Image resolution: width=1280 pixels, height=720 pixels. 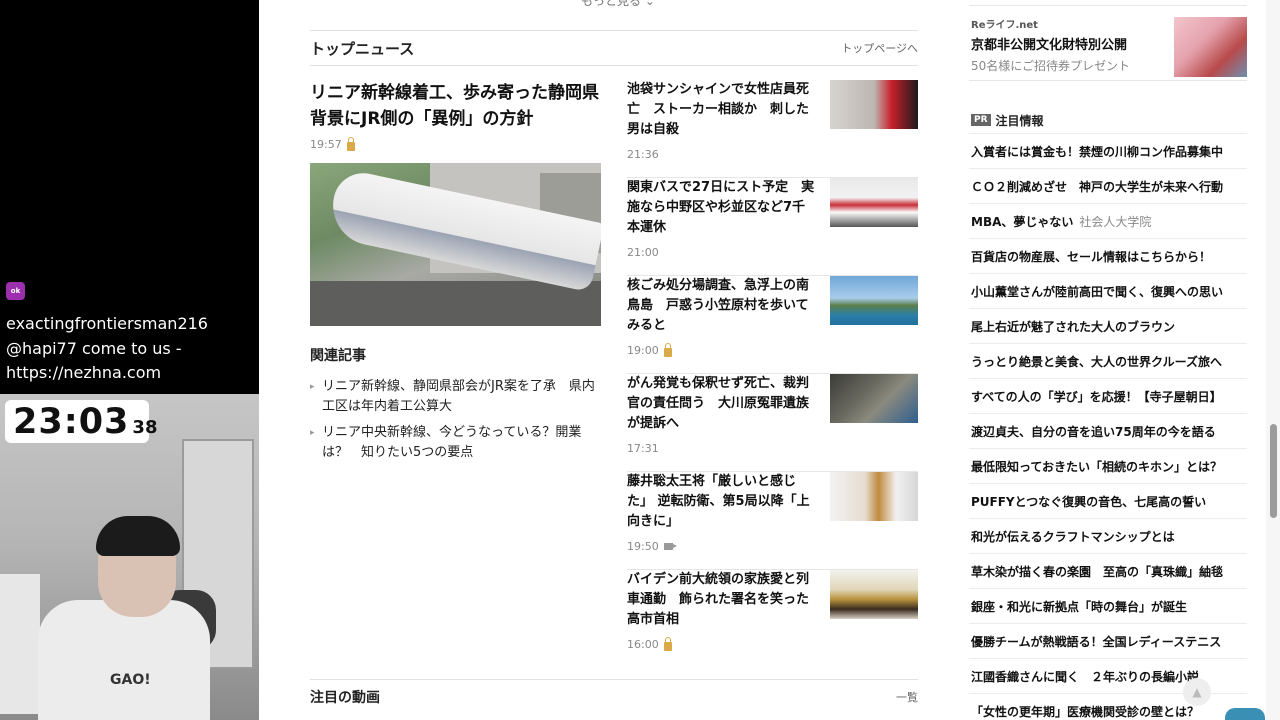 I want to click on pr-item-text: うっとり絶景と美食、大人の世界クルーズ旅へ, so click(x=1096, y=361).